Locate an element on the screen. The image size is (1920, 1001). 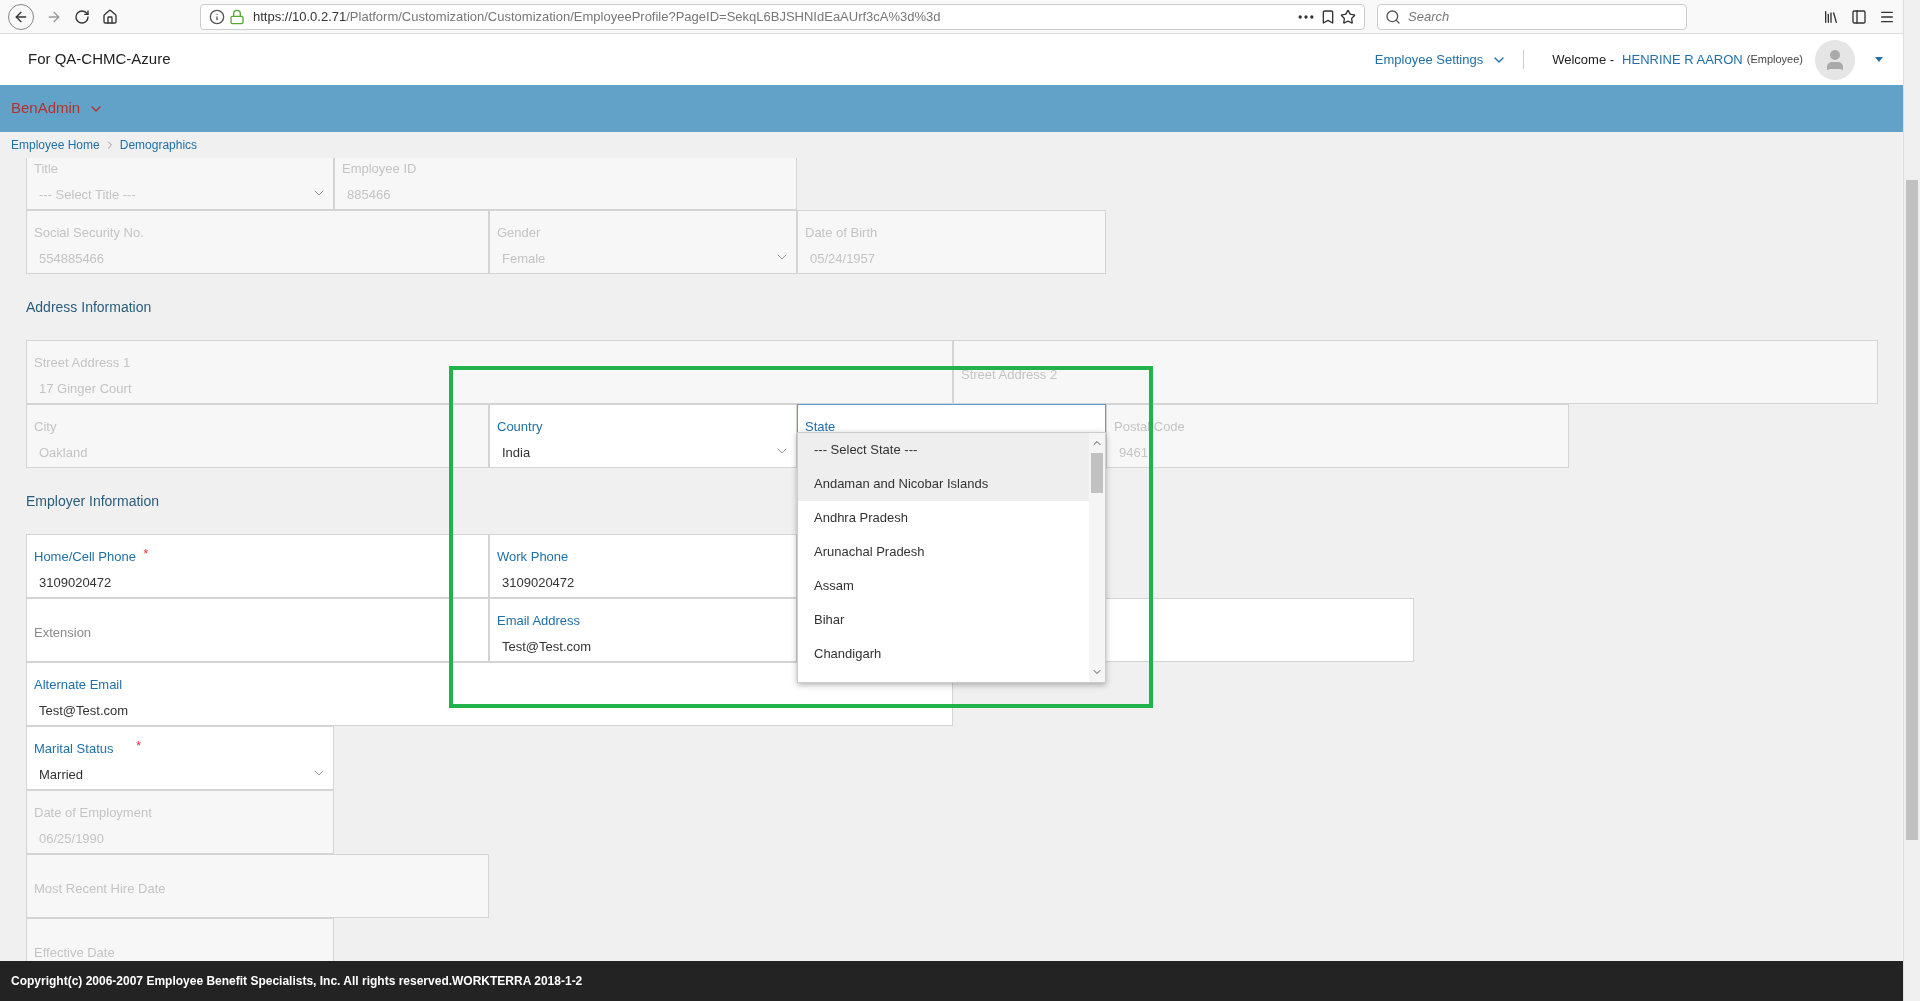
section-heading: Employer Information is located at coordinates (93, 501).